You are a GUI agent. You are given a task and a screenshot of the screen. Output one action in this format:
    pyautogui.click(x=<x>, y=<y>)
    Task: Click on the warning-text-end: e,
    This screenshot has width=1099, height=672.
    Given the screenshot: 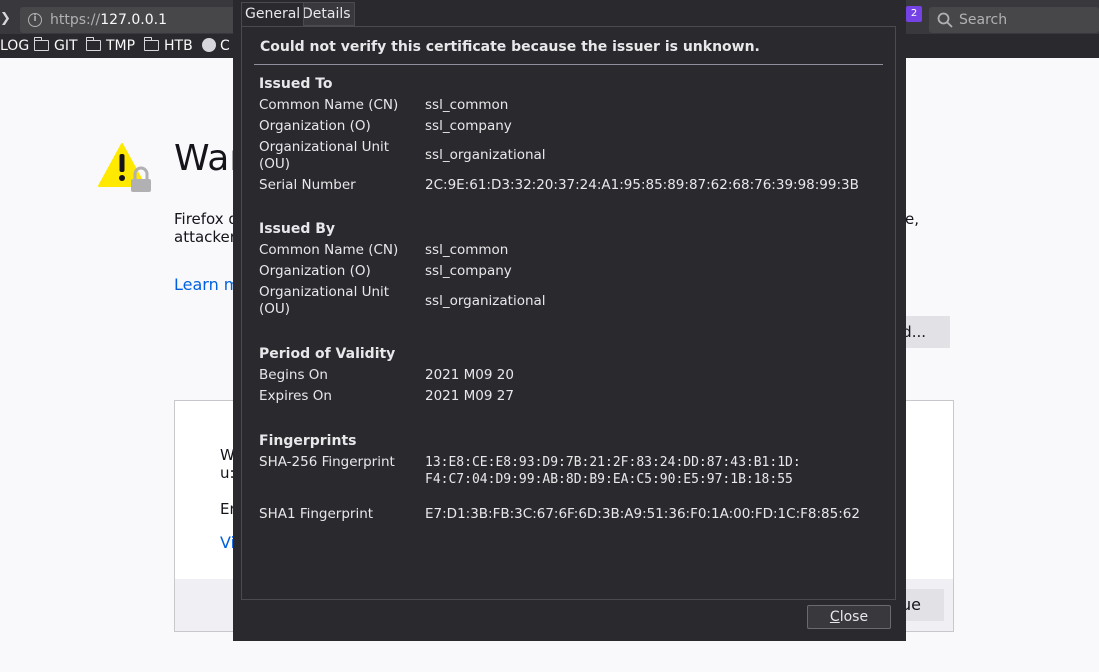 What is the action you would take?
    pyautogui.click(x=912, y=219)
    